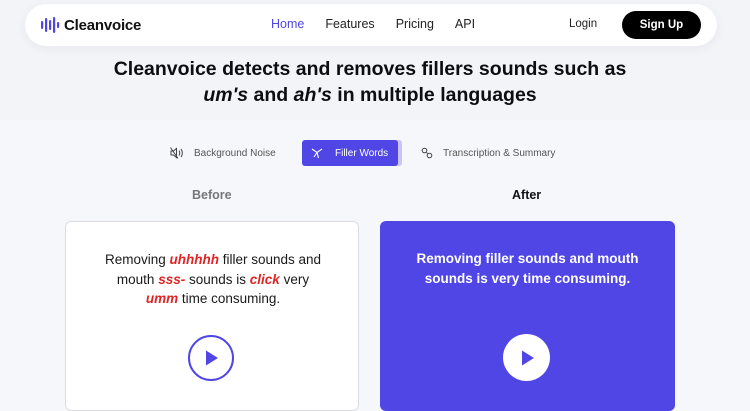  I want to click on before-play-button, so click(211, 358).